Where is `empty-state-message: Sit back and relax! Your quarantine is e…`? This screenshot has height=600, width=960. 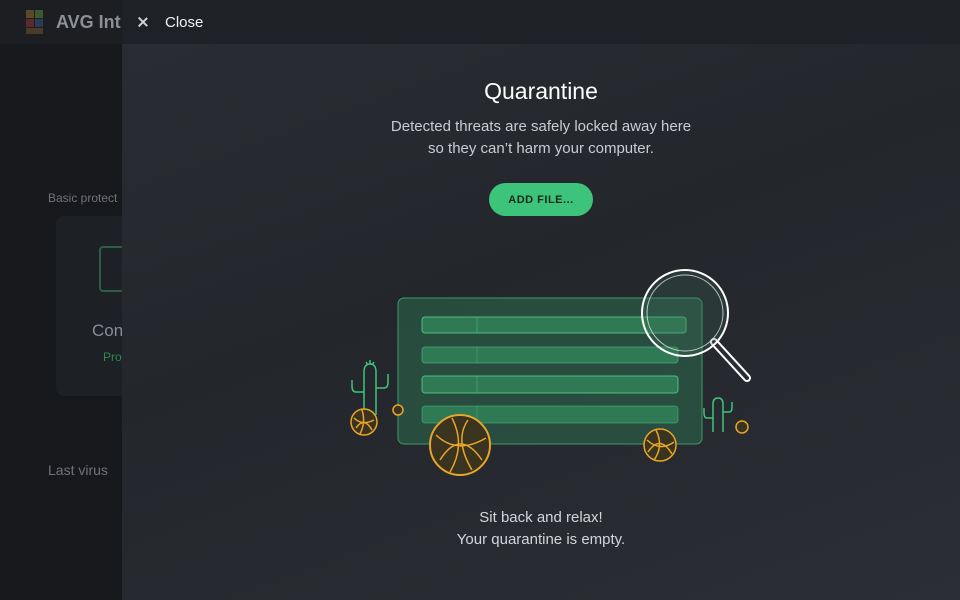
empty-state-message: Sit back and relax! Your quarantine is e… is located at coordinates (541, 529).